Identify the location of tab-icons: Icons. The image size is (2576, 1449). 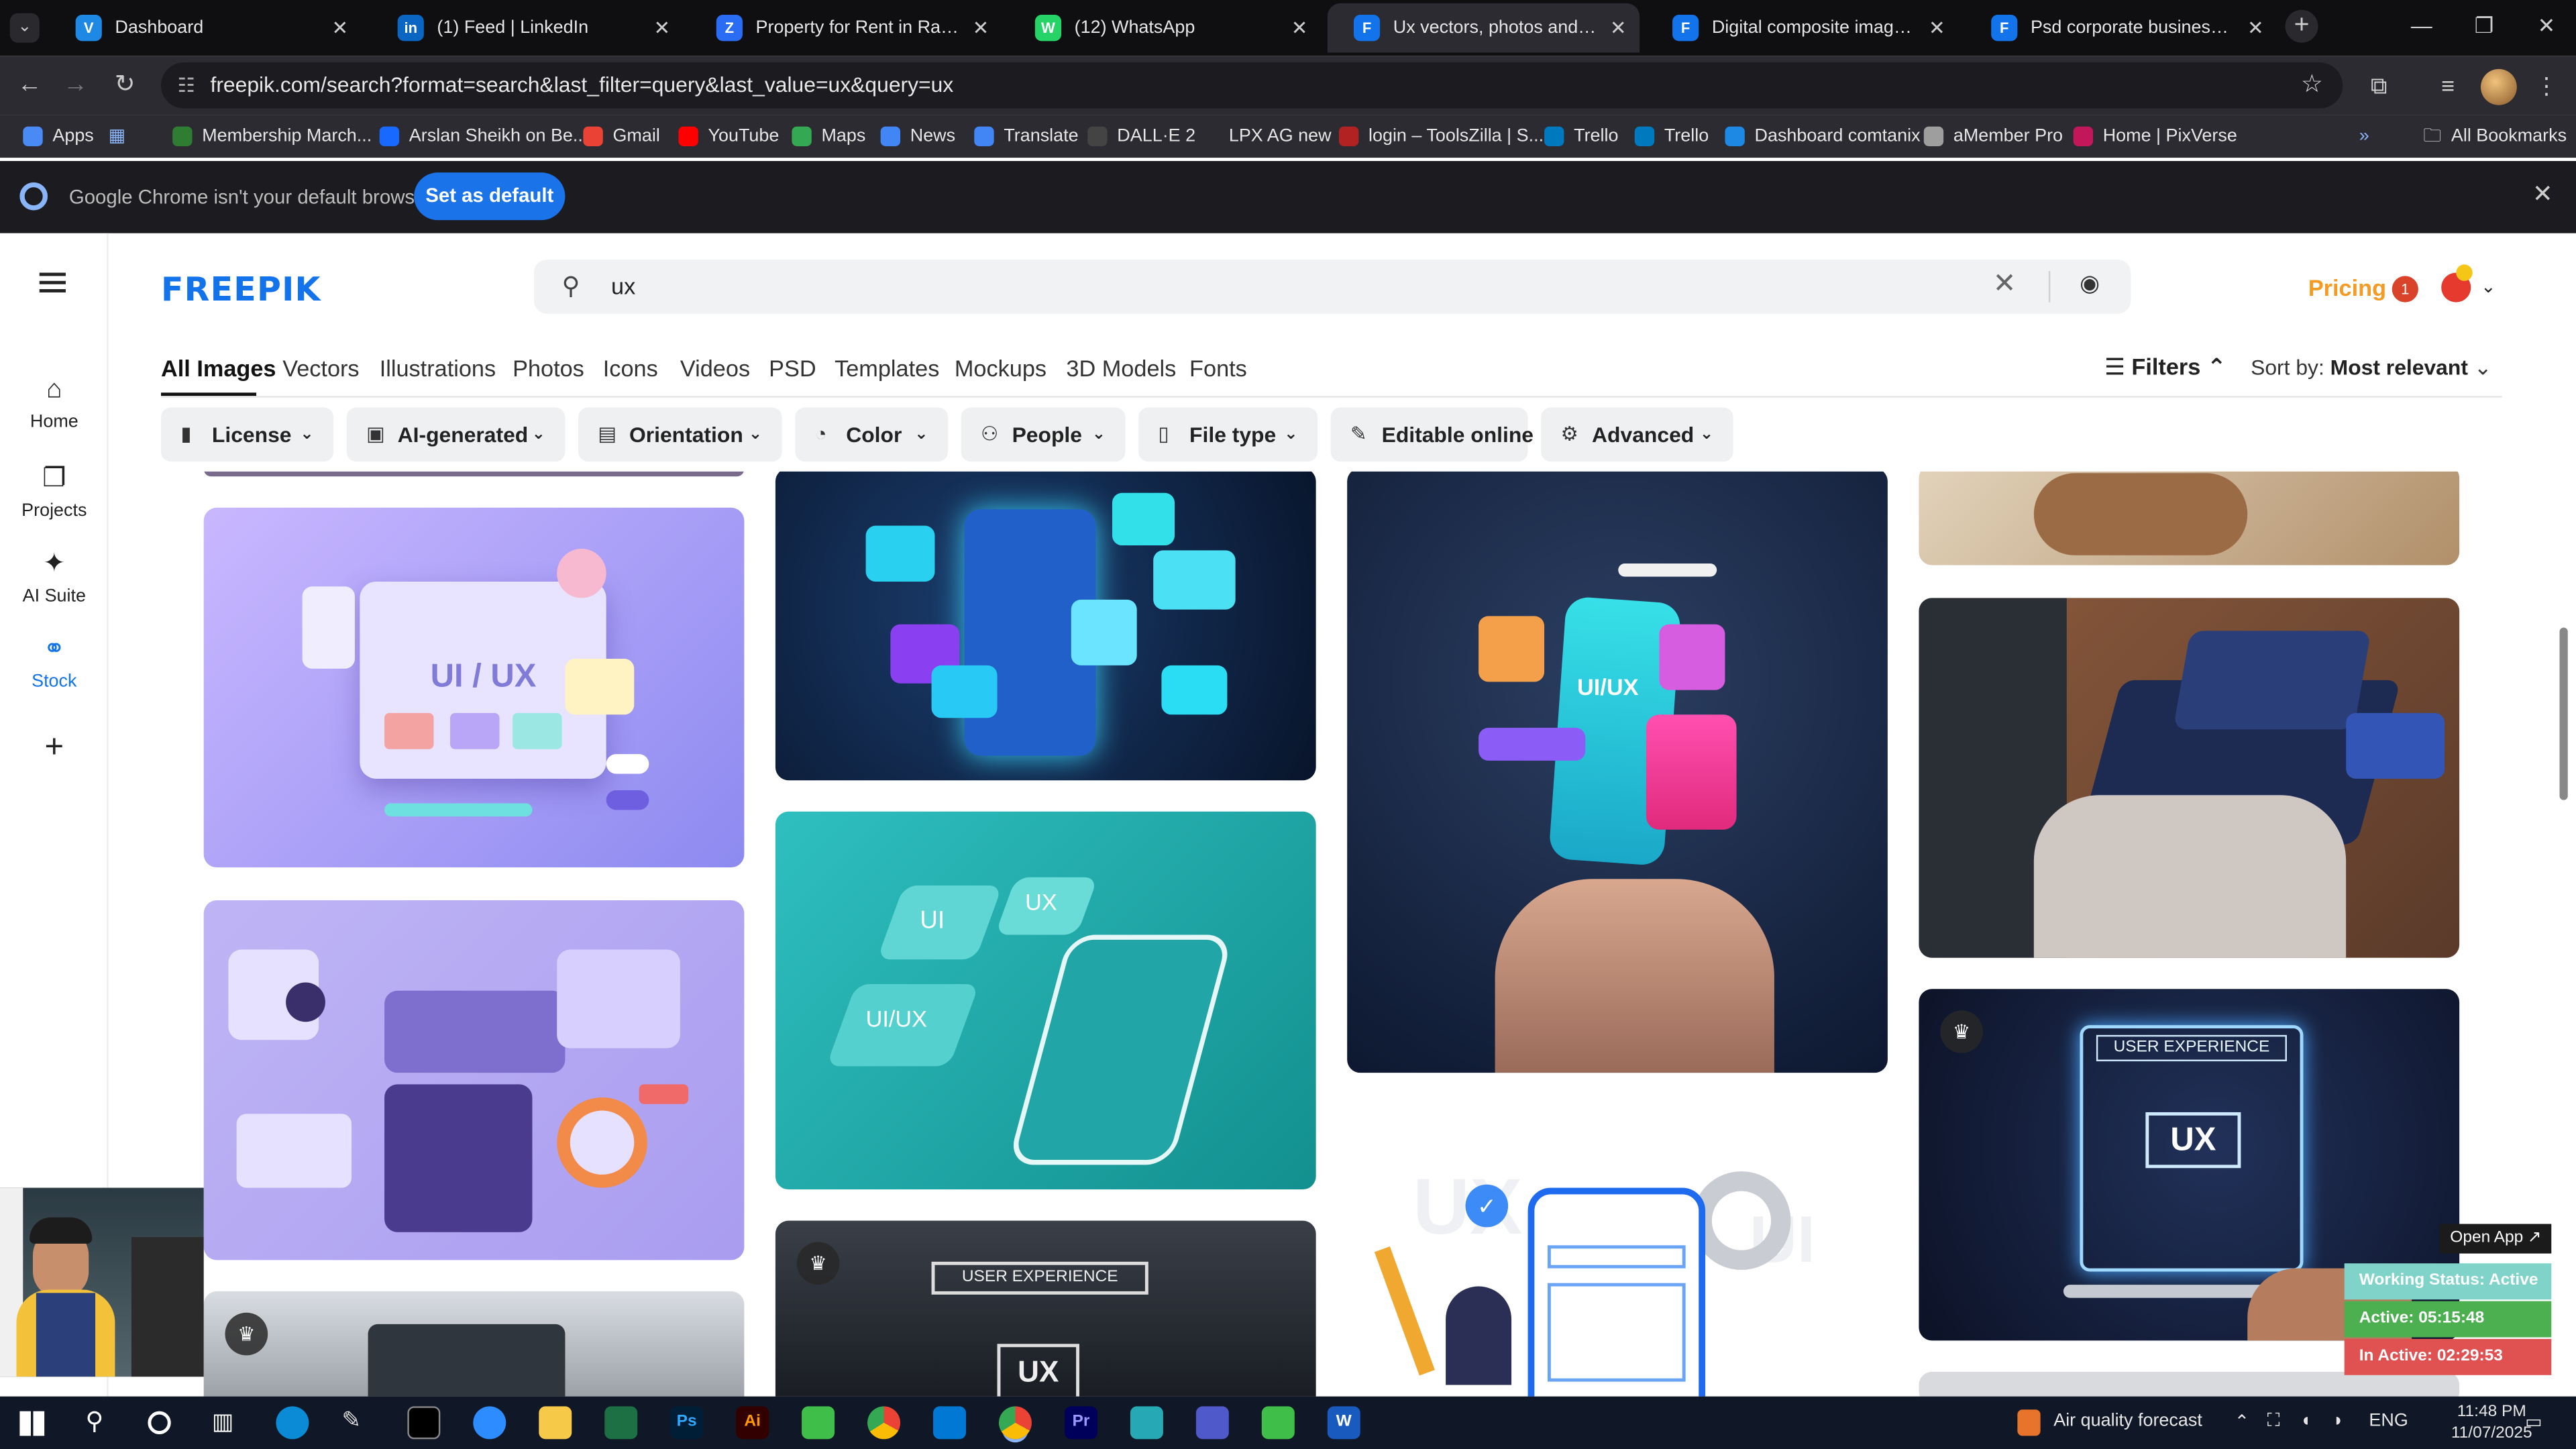
(630, 368).